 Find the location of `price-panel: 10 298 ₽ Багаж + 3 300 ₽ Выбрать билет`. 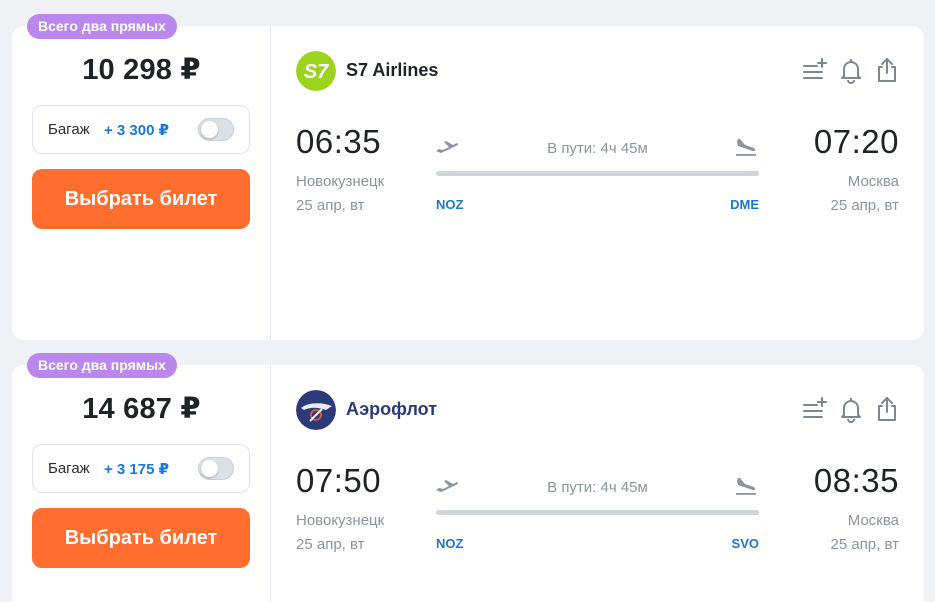

price-panel: 10 298 ₽ Багаж + 3 300 ₽ Выбрать билет is located at coordinates (141, 183).